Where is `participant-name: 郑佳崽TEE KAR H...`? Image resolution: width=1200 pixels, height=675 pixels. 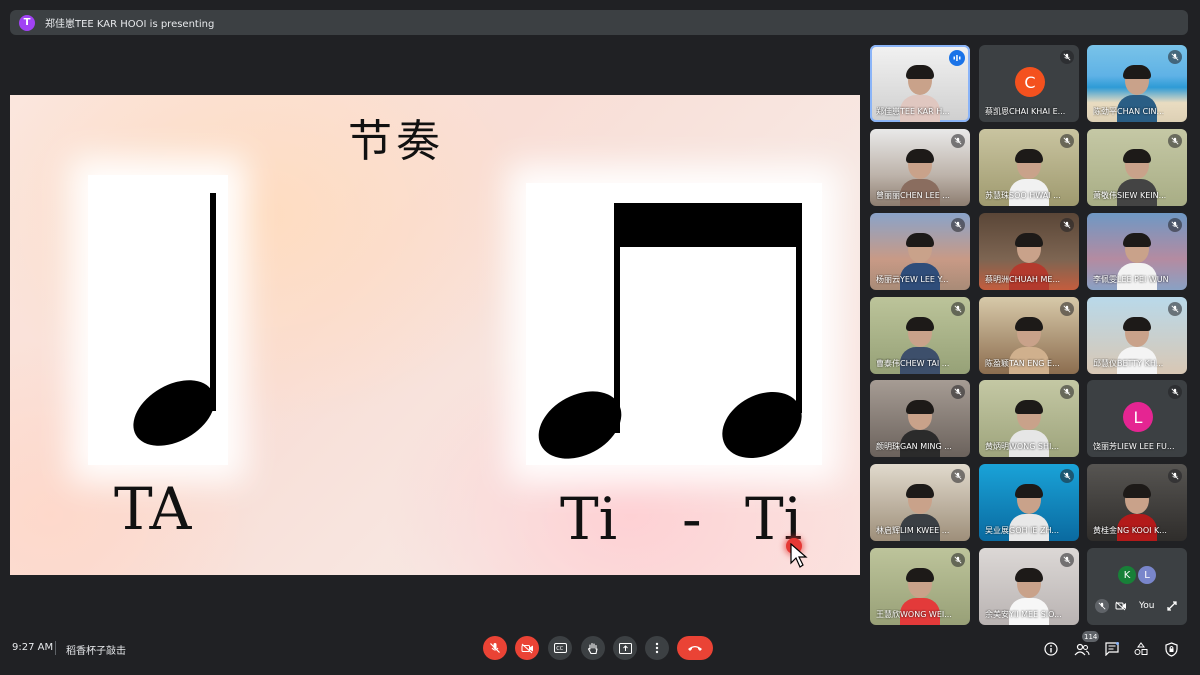
participant-name: 郑佳崽TEE KAR H... is located at coordinates (913, 111).